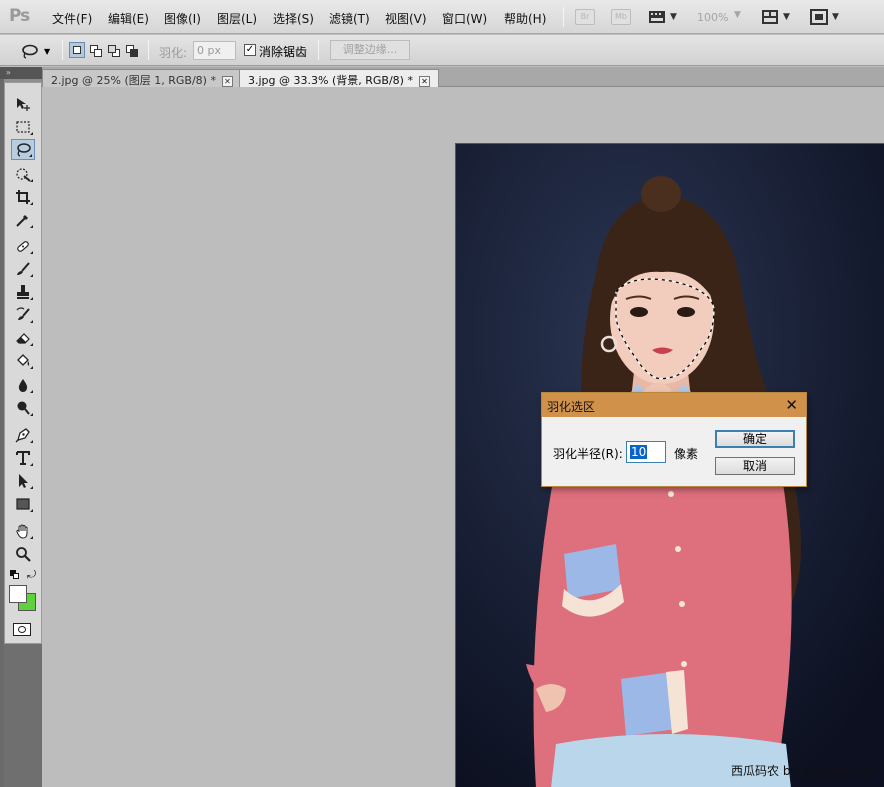 The width and height of the screenshot is (884, 787). What do you see at coordinates (585, 17) in the screenshot?
I see `bridge-button: Br` at bounding box center [585, 17].